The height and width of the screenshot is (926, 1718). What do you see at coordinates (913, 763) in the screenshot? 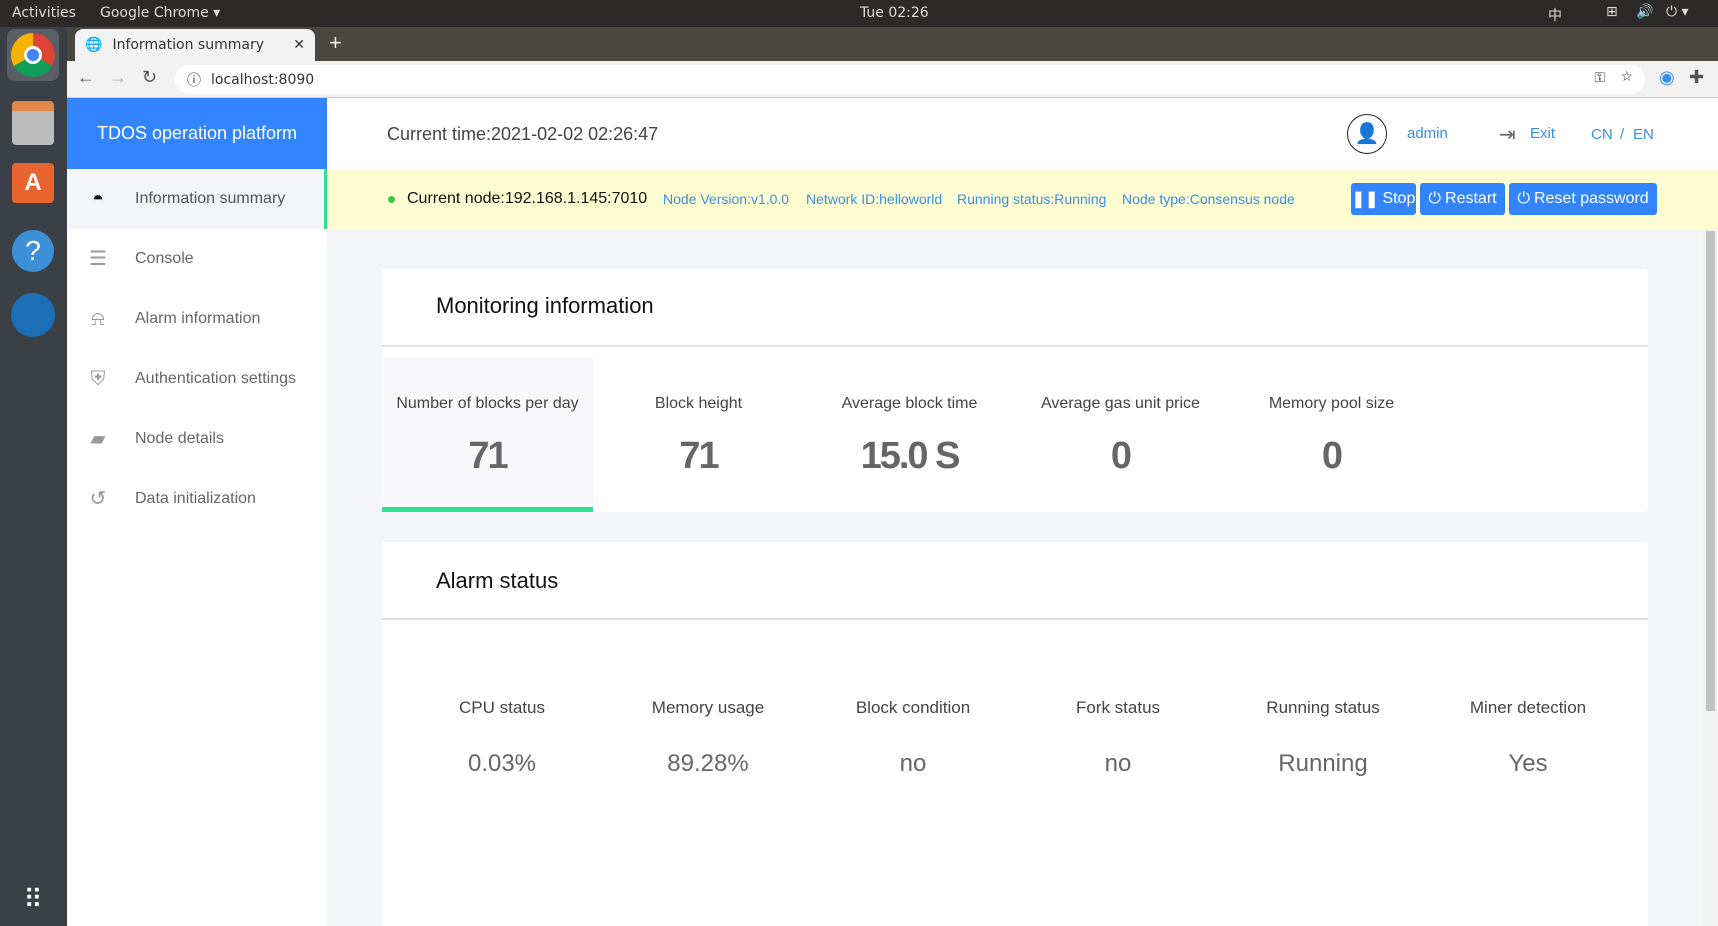
I see `alarm-value: no` at bounding box center [913, 763].